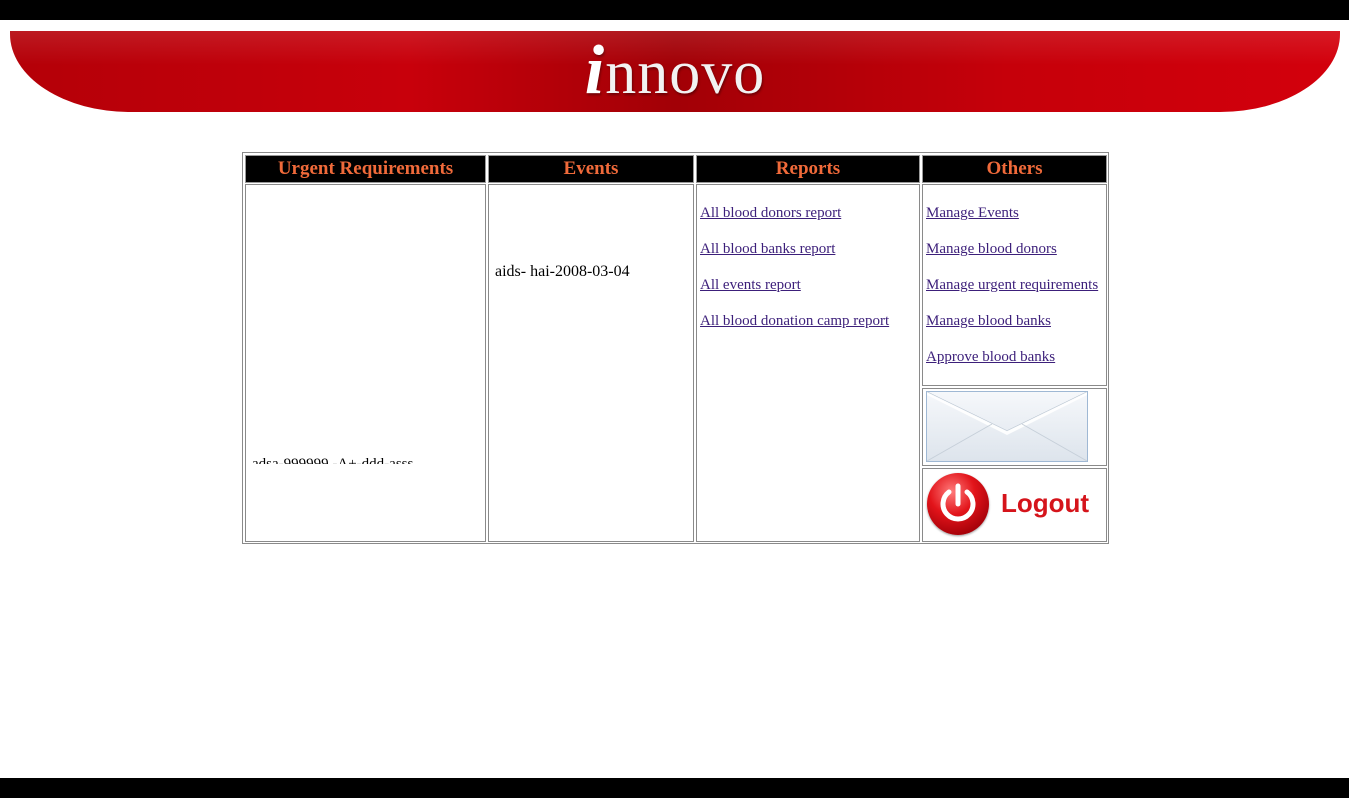 Image resolution: width=1349 pixels, height=798 pixels. What do you see at coordinates (767, 249) in the screenshot?
I see `link-all-blood-banks-report: All blood banks report` at bounding box center [767, 249].